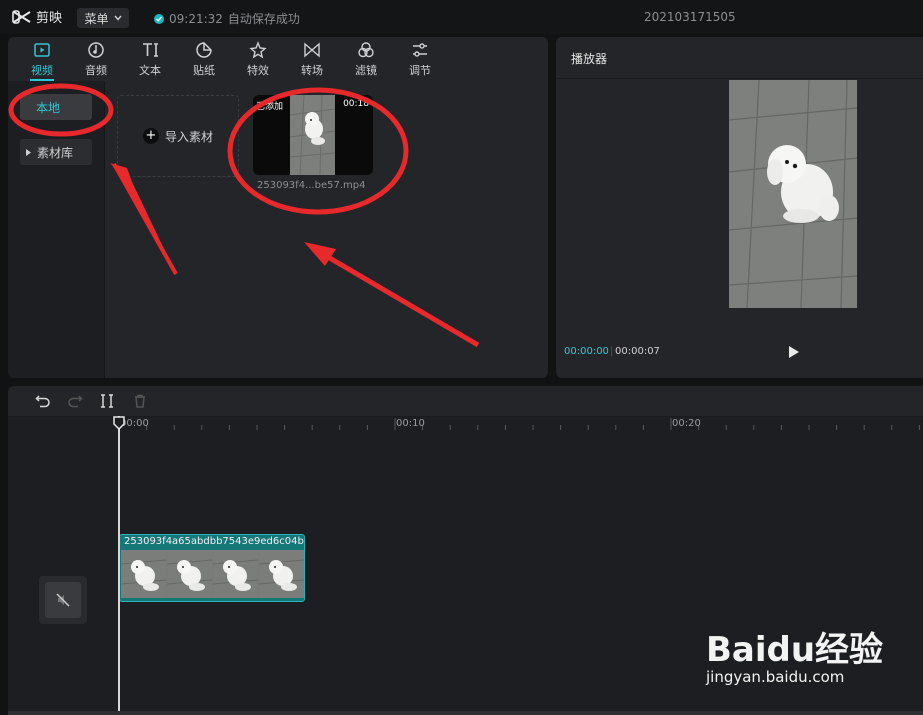  What do you see at coordinates (311, 185) in the screenshot?
I see `clip-filename: 253093f4...be57.mp4` at bounding box center [311, 185].